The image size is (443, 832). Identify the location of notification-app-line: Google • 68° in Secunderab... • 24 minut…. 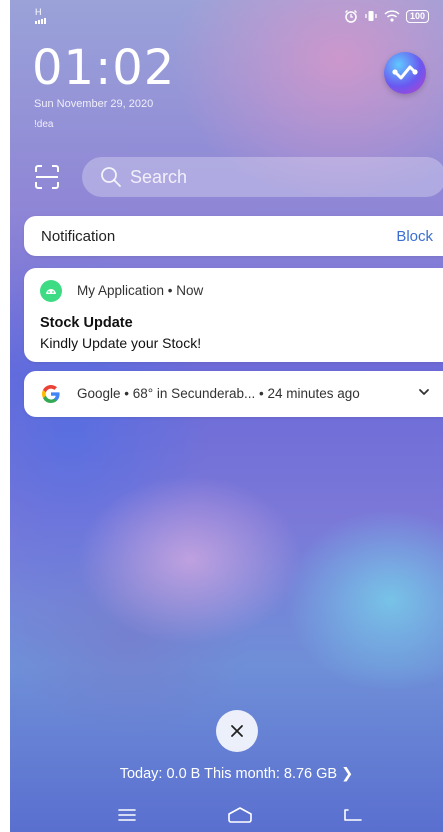
(218, 393).